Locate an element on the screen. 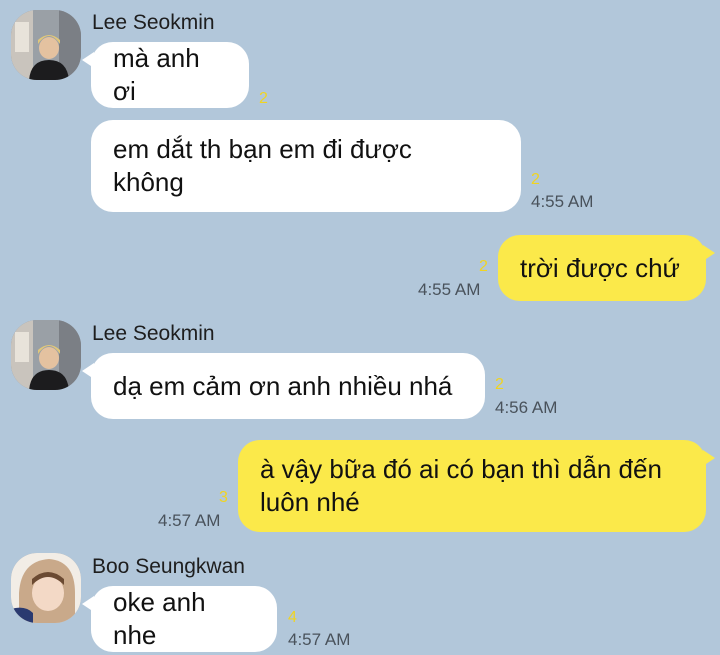 The height and width of the screenshot is (655, 720). message-text: dạ em cảm ơn anh nhiều nhá is located at coordinates (283, 385).